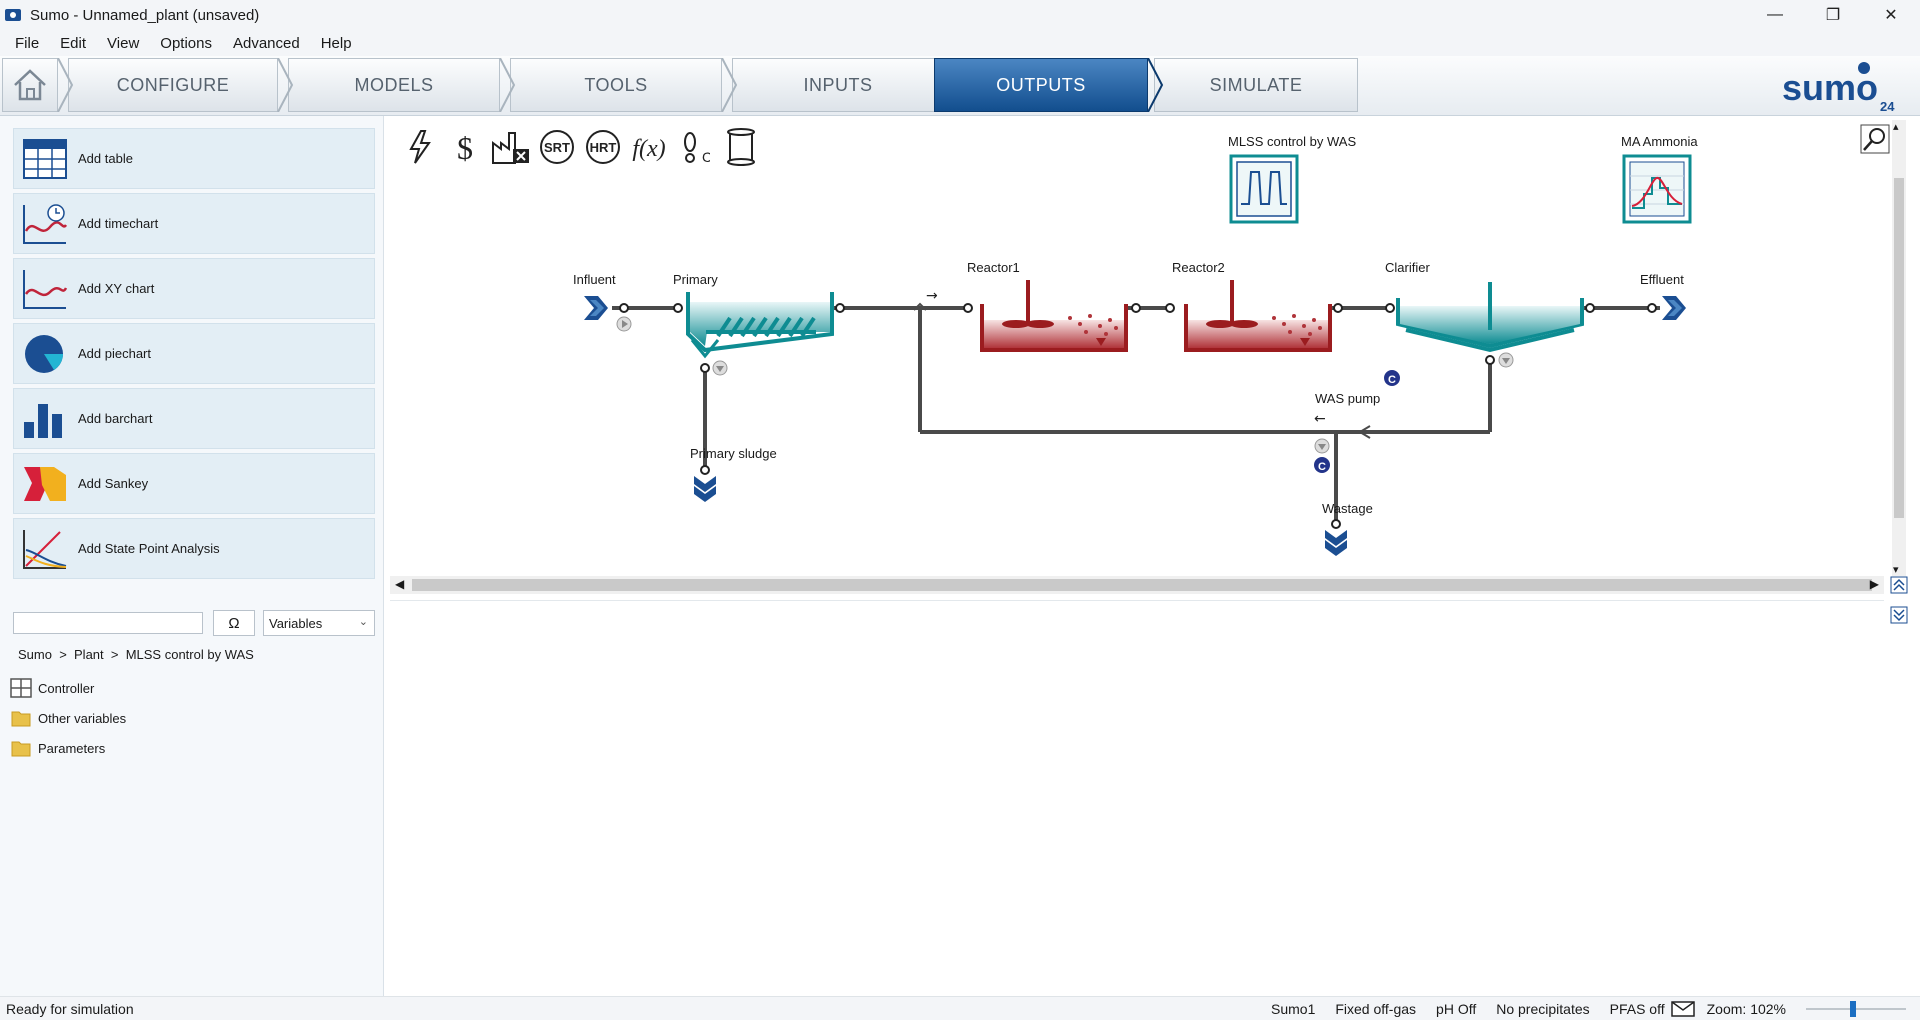 Image resolution: width=1920 pixels, height=1021 pixels. I want to click on menu-file: File, so click(27, 43).